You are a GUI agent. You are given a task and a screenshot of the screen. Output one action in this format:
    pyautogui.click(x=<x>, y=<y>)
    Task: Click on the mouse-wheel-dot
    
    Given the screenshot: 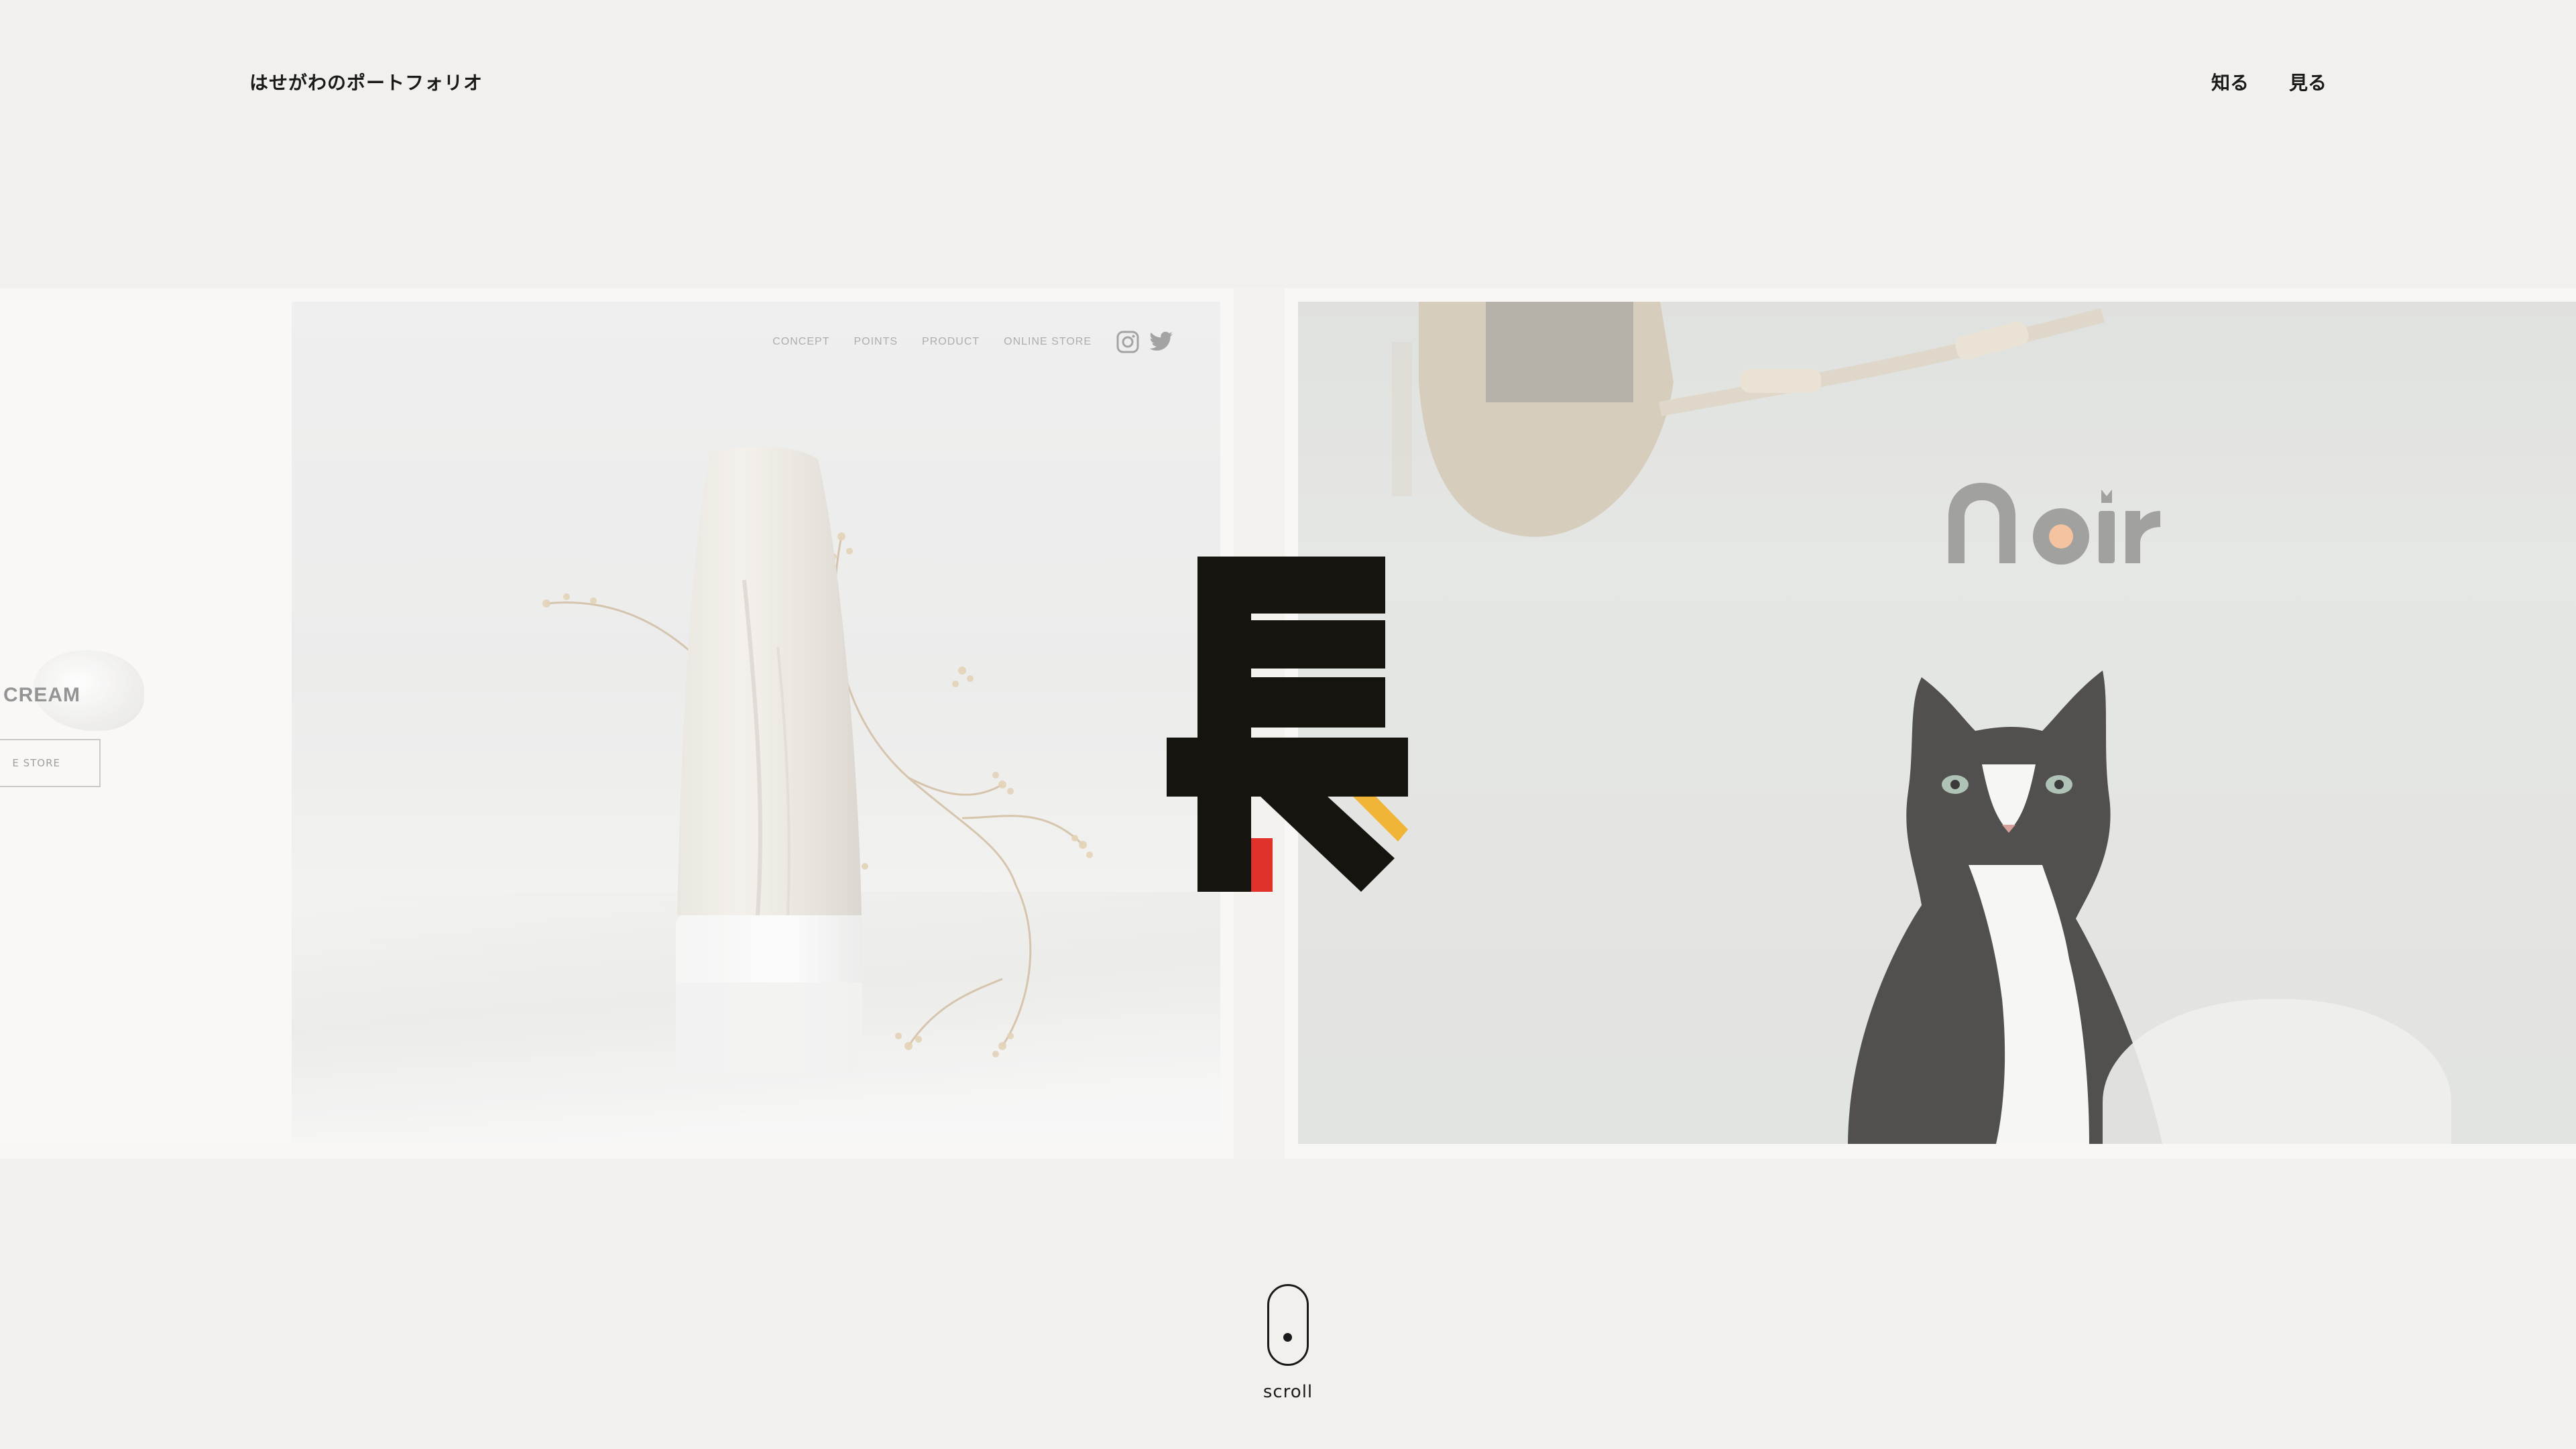 What is the action you would take?
    pyautogui.click(x=1287, y=1338)
    